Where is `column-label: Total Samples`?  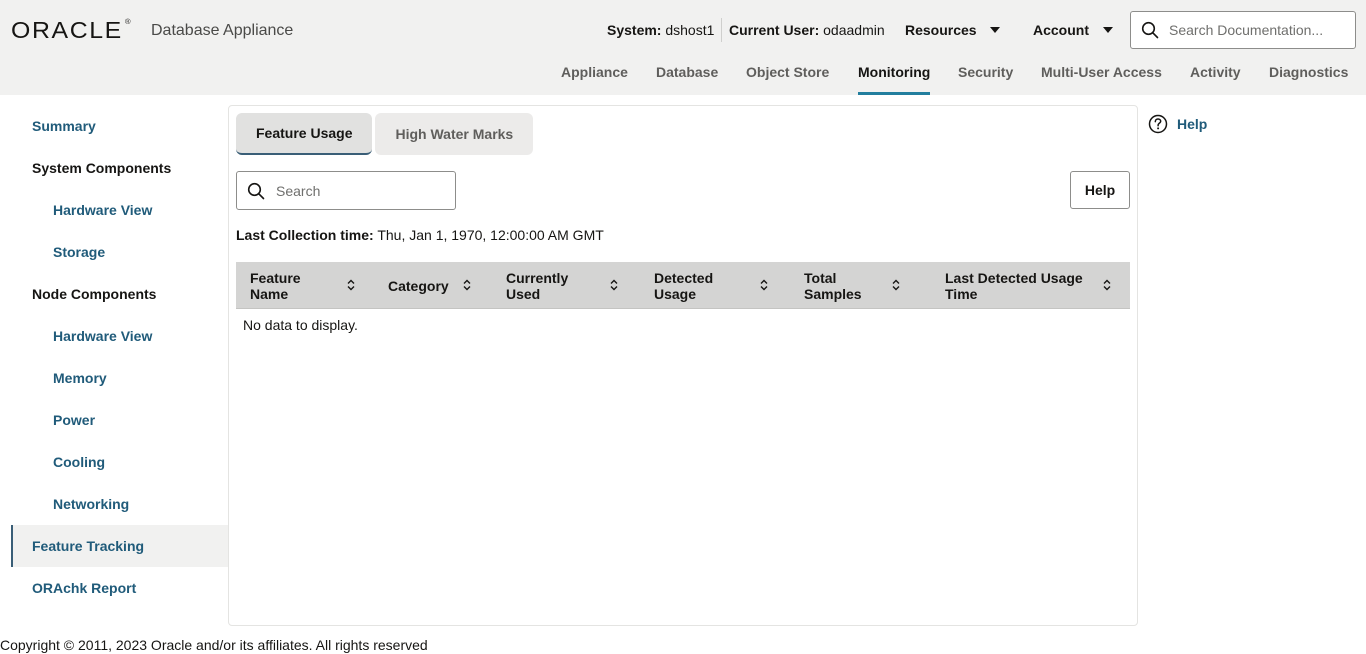 column-label: Total Samples is located at coordinates (849, 286).